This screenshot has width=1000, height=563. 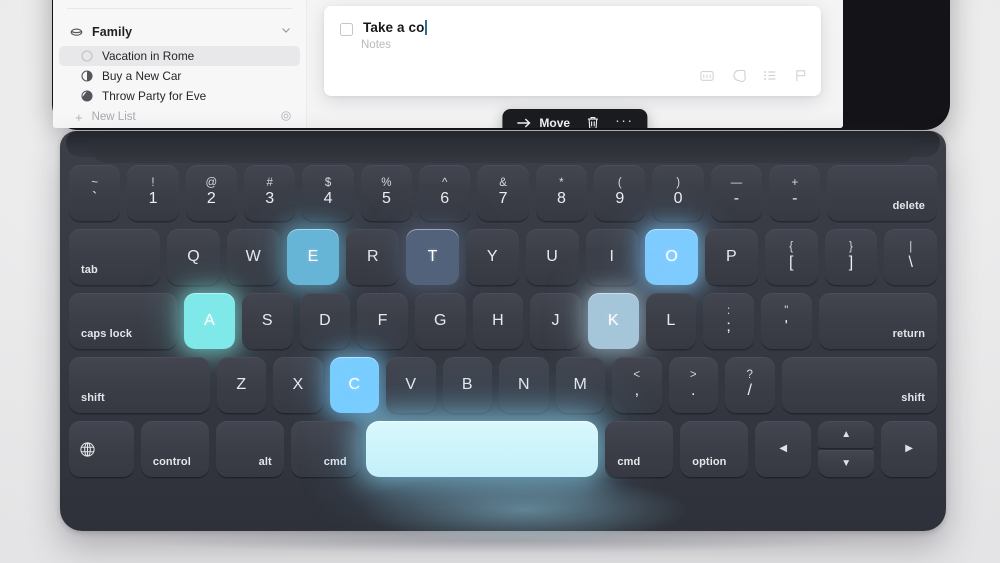 I want to click on key-0: ) 0, so click(x=678, y=193).